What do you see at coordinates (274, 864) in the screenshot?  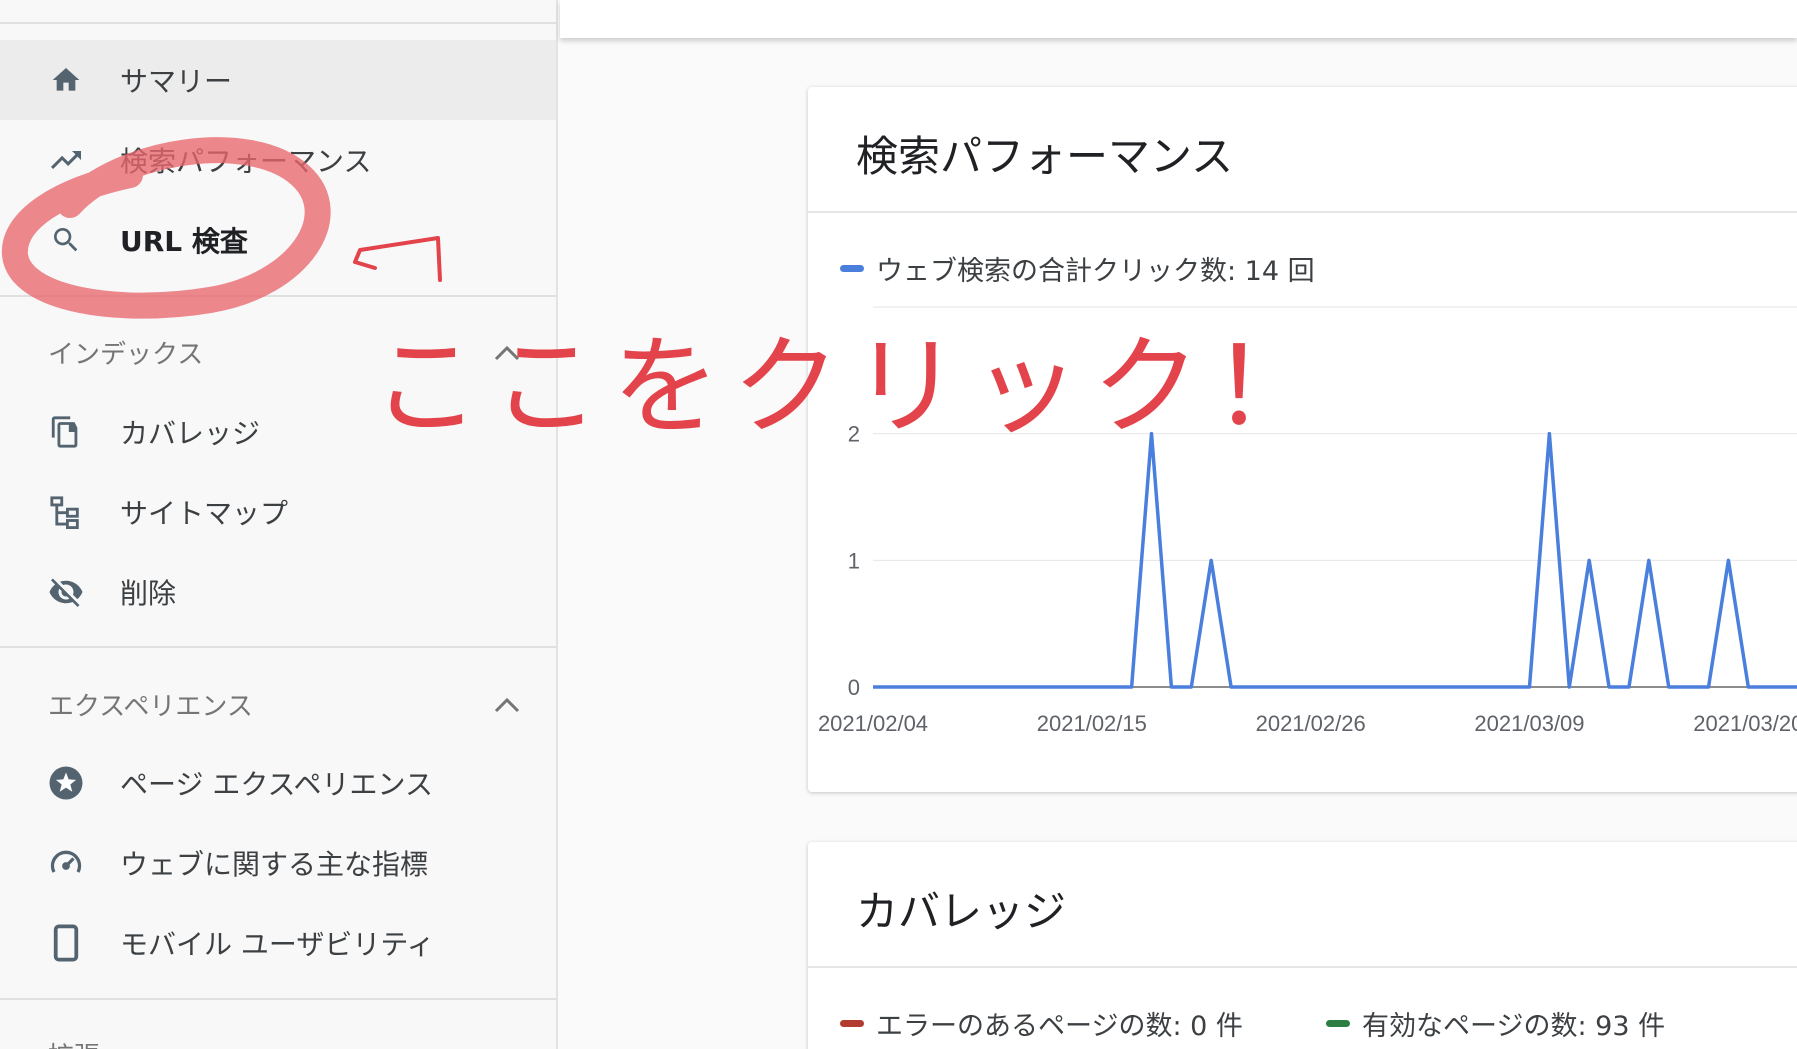 I see `sidebar-item-label: ウェブに関する主な指標` at bounding box center [274, 864].